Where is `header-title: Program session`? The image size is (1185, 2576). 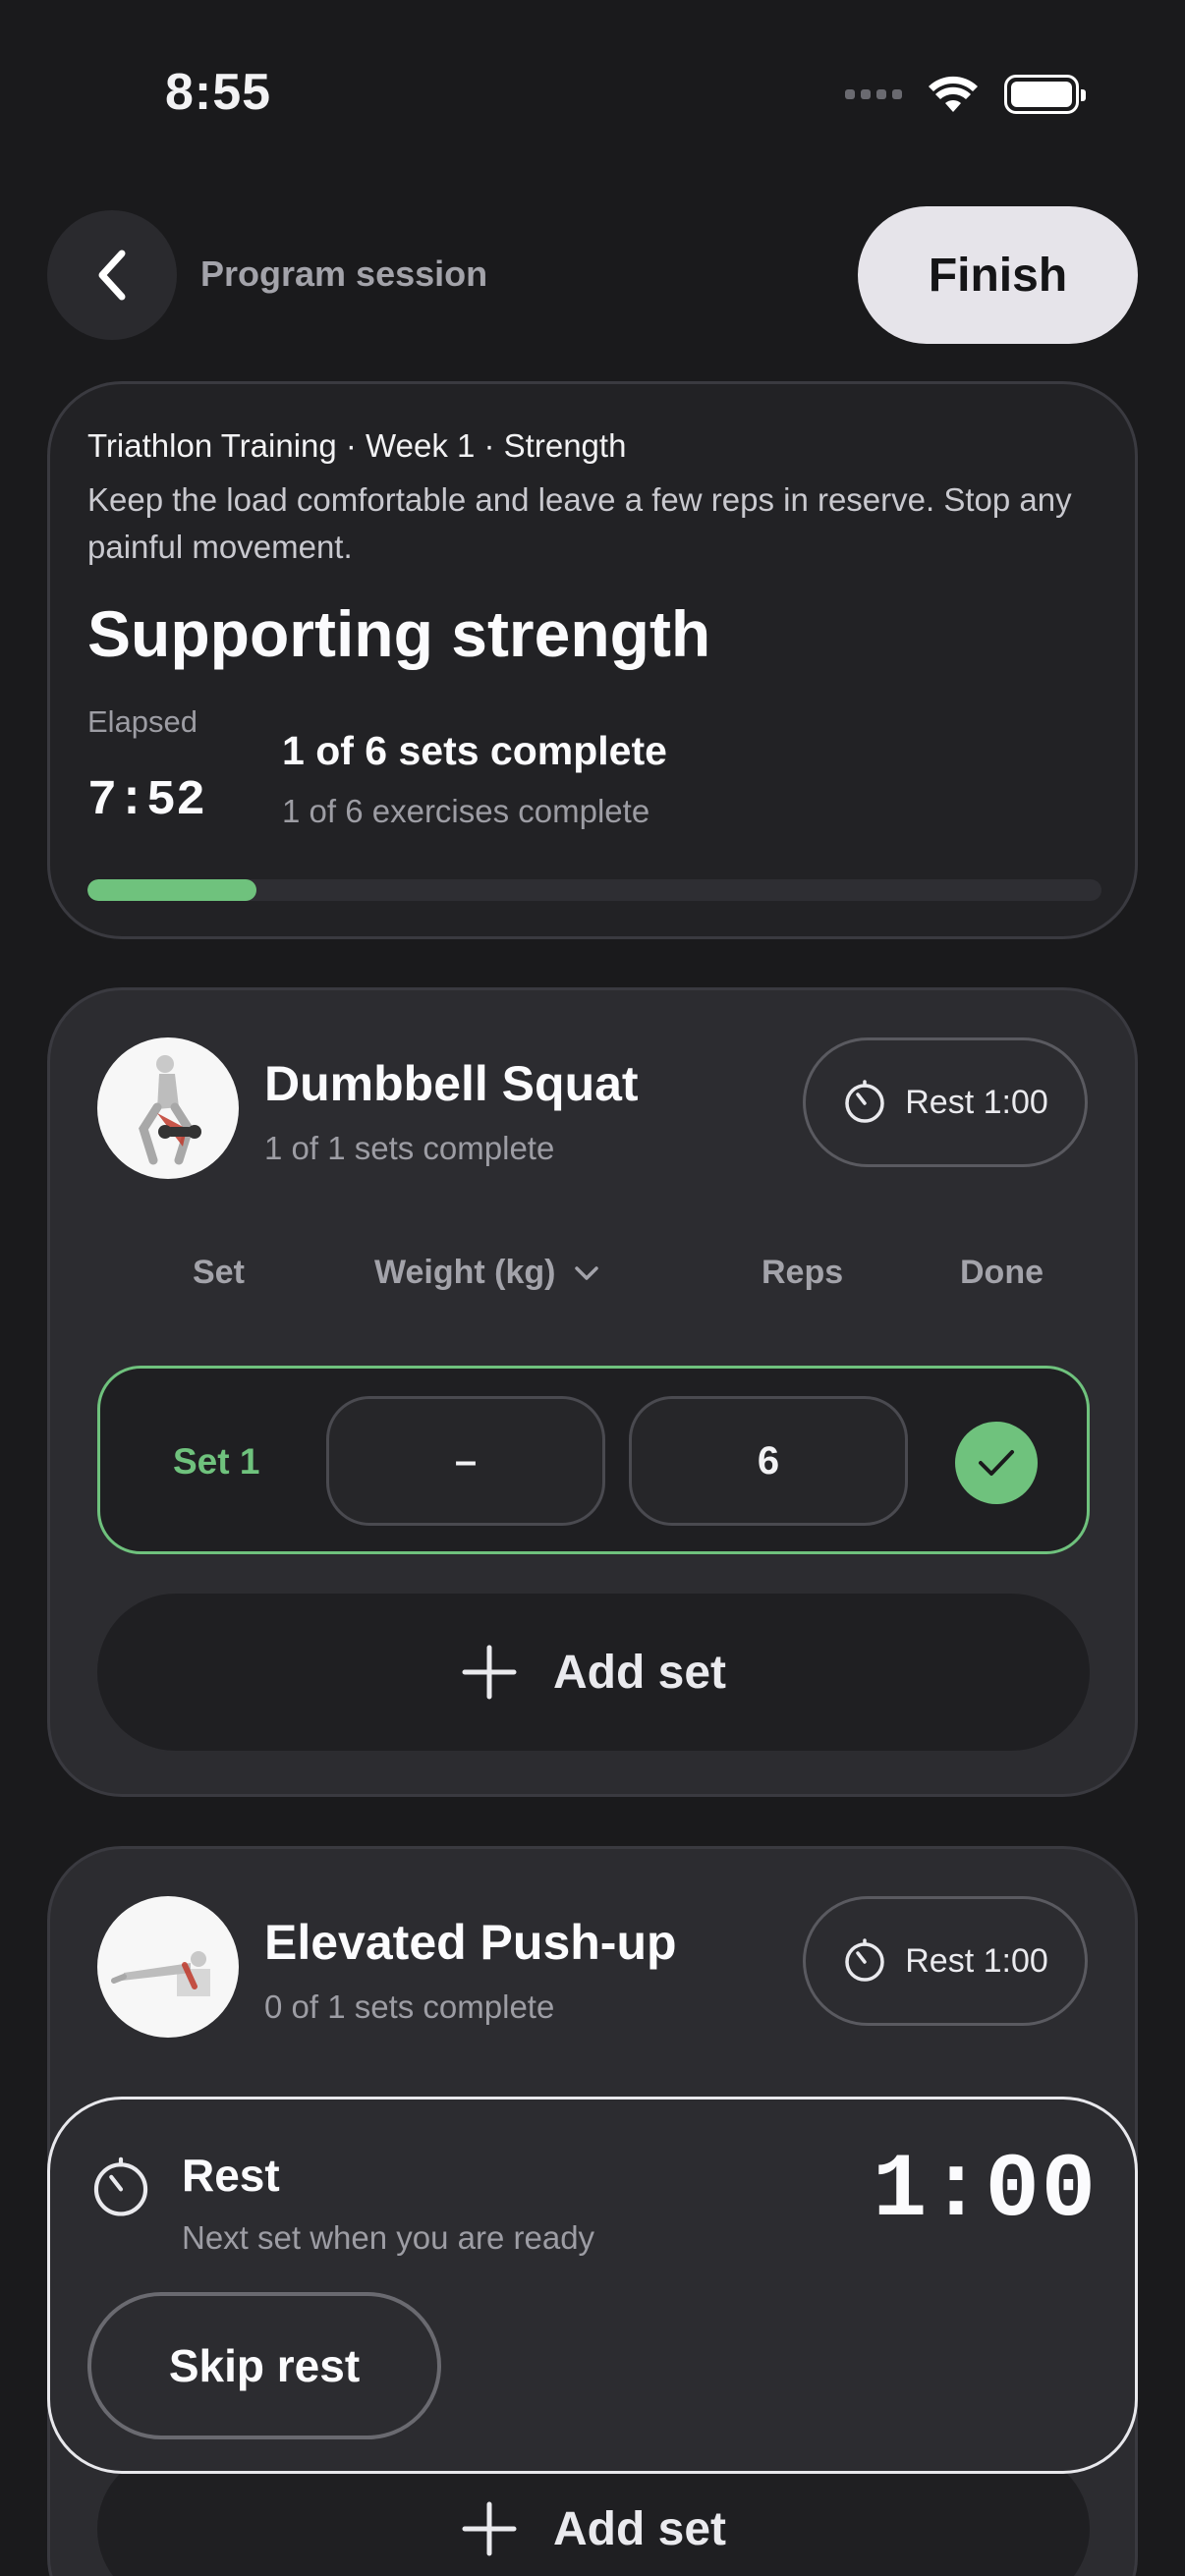
header-title: Program session is located at coordinates (344, 273).